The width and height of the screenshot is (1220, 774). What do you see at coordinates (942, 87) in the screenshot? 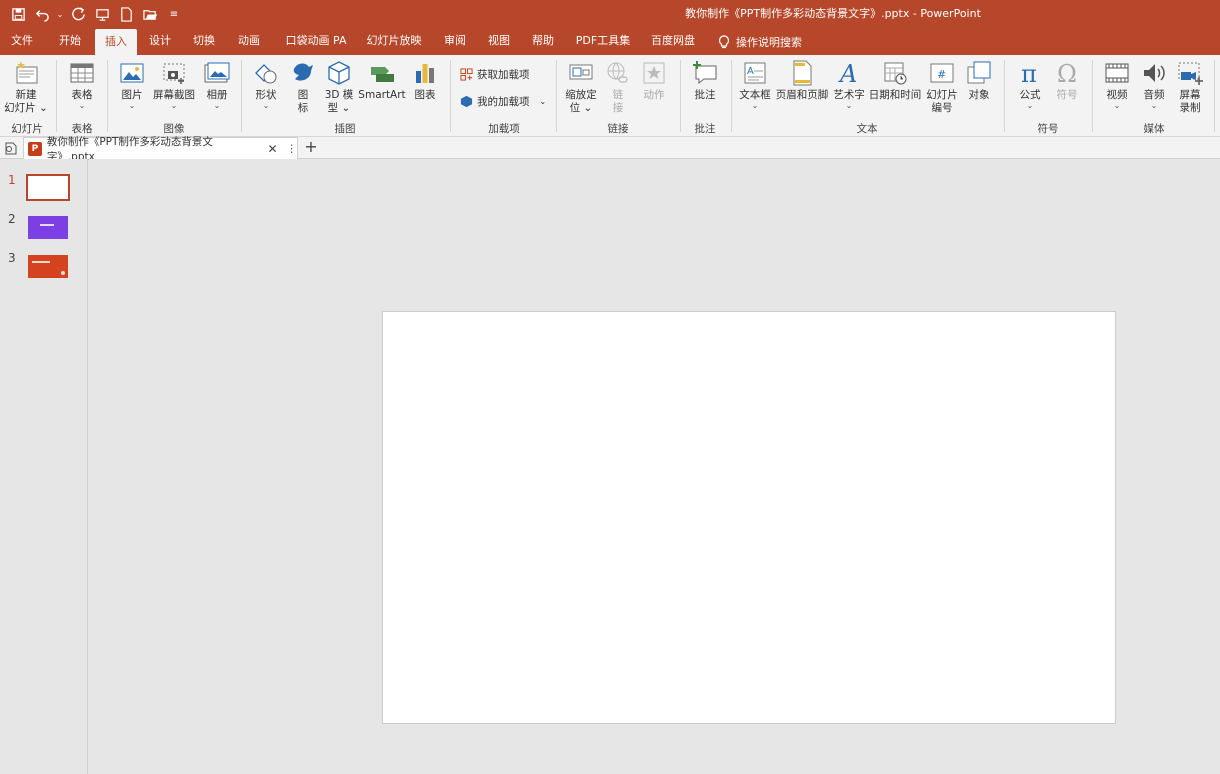
I see `slide-number-button: # 幻灯片 编号` at bounding box center [942, 87].